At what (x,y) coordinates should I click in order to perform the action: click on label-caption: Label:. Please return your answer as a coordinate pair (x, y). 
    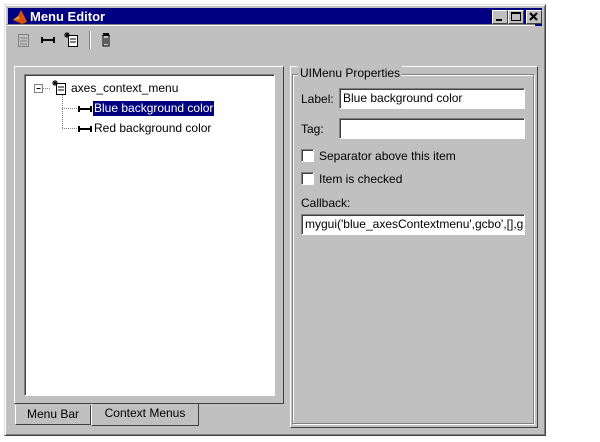
    Looking at the image, I should click on (317, 99).